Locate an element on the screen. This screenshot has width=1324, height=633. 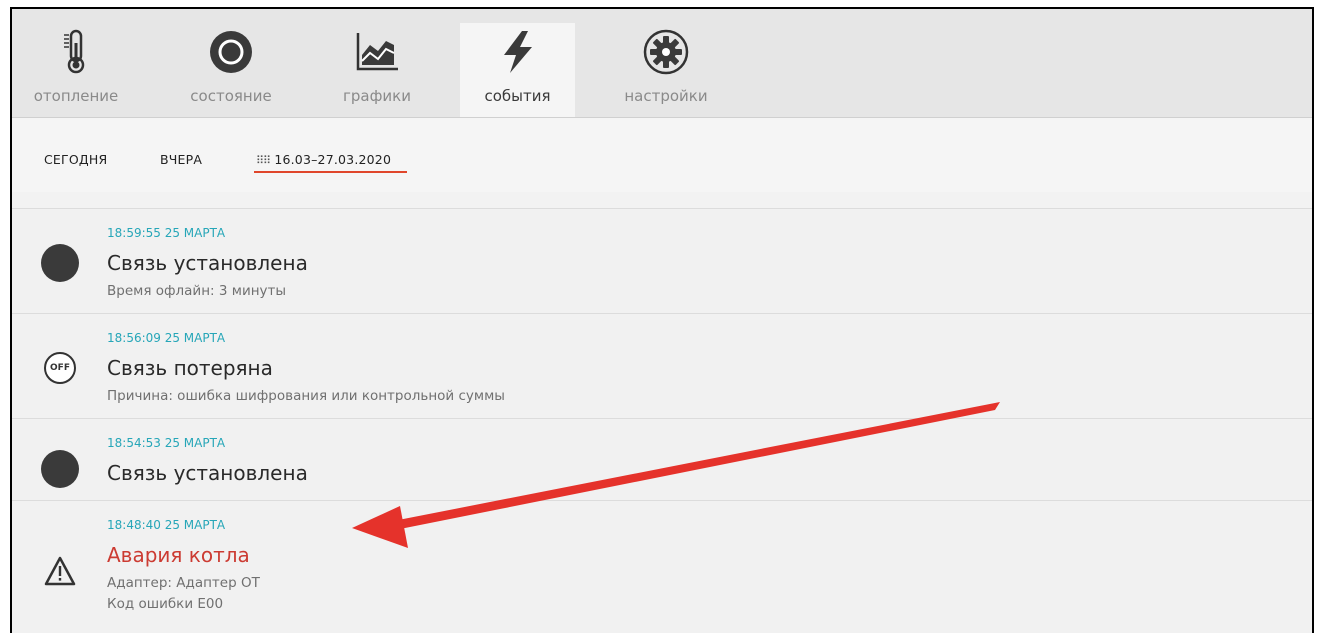
tab-label: графики is located at coordinates (377, 96).